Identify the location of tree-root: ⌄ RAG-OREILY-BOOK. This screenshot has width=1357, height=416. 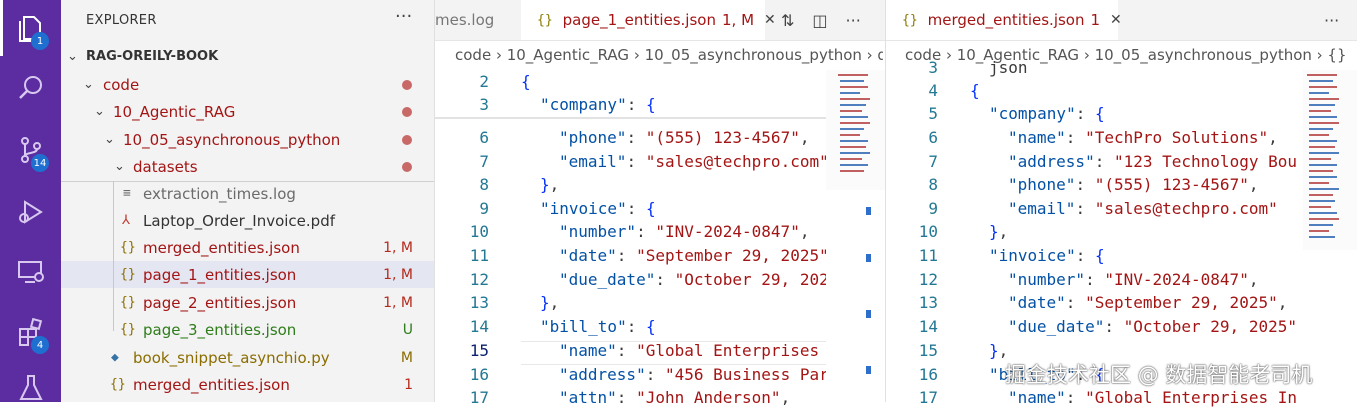
(247, 56).